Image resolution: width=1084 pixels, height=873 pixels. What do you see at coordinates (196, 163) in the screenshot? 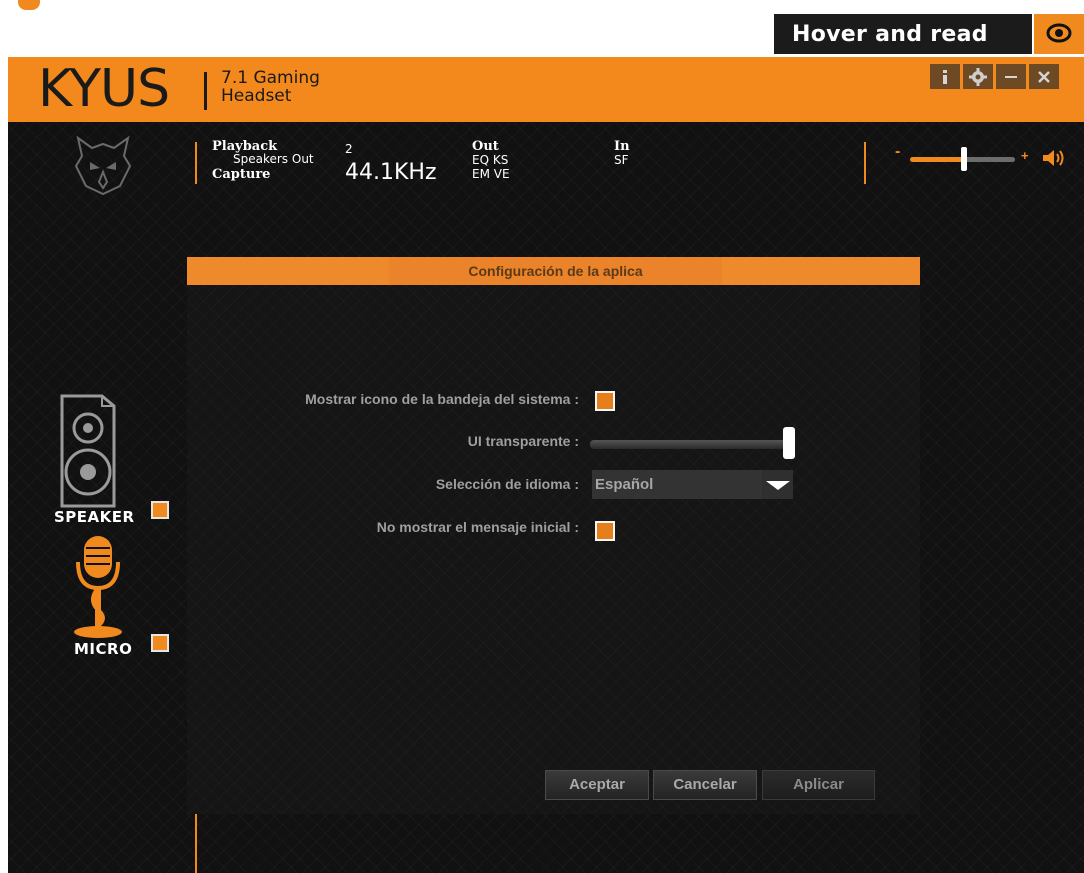
I see `info-separator-left` at bounding box center [196, 163].